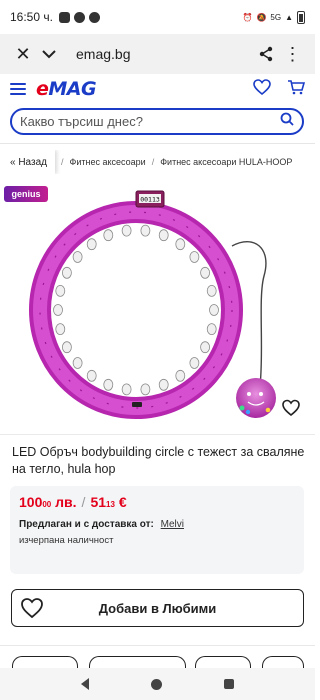  What do you see at coordinates (66, 540) in the screenshot?
I see `stock-status: изчерпана наличност` at bounding box center [66, 540].